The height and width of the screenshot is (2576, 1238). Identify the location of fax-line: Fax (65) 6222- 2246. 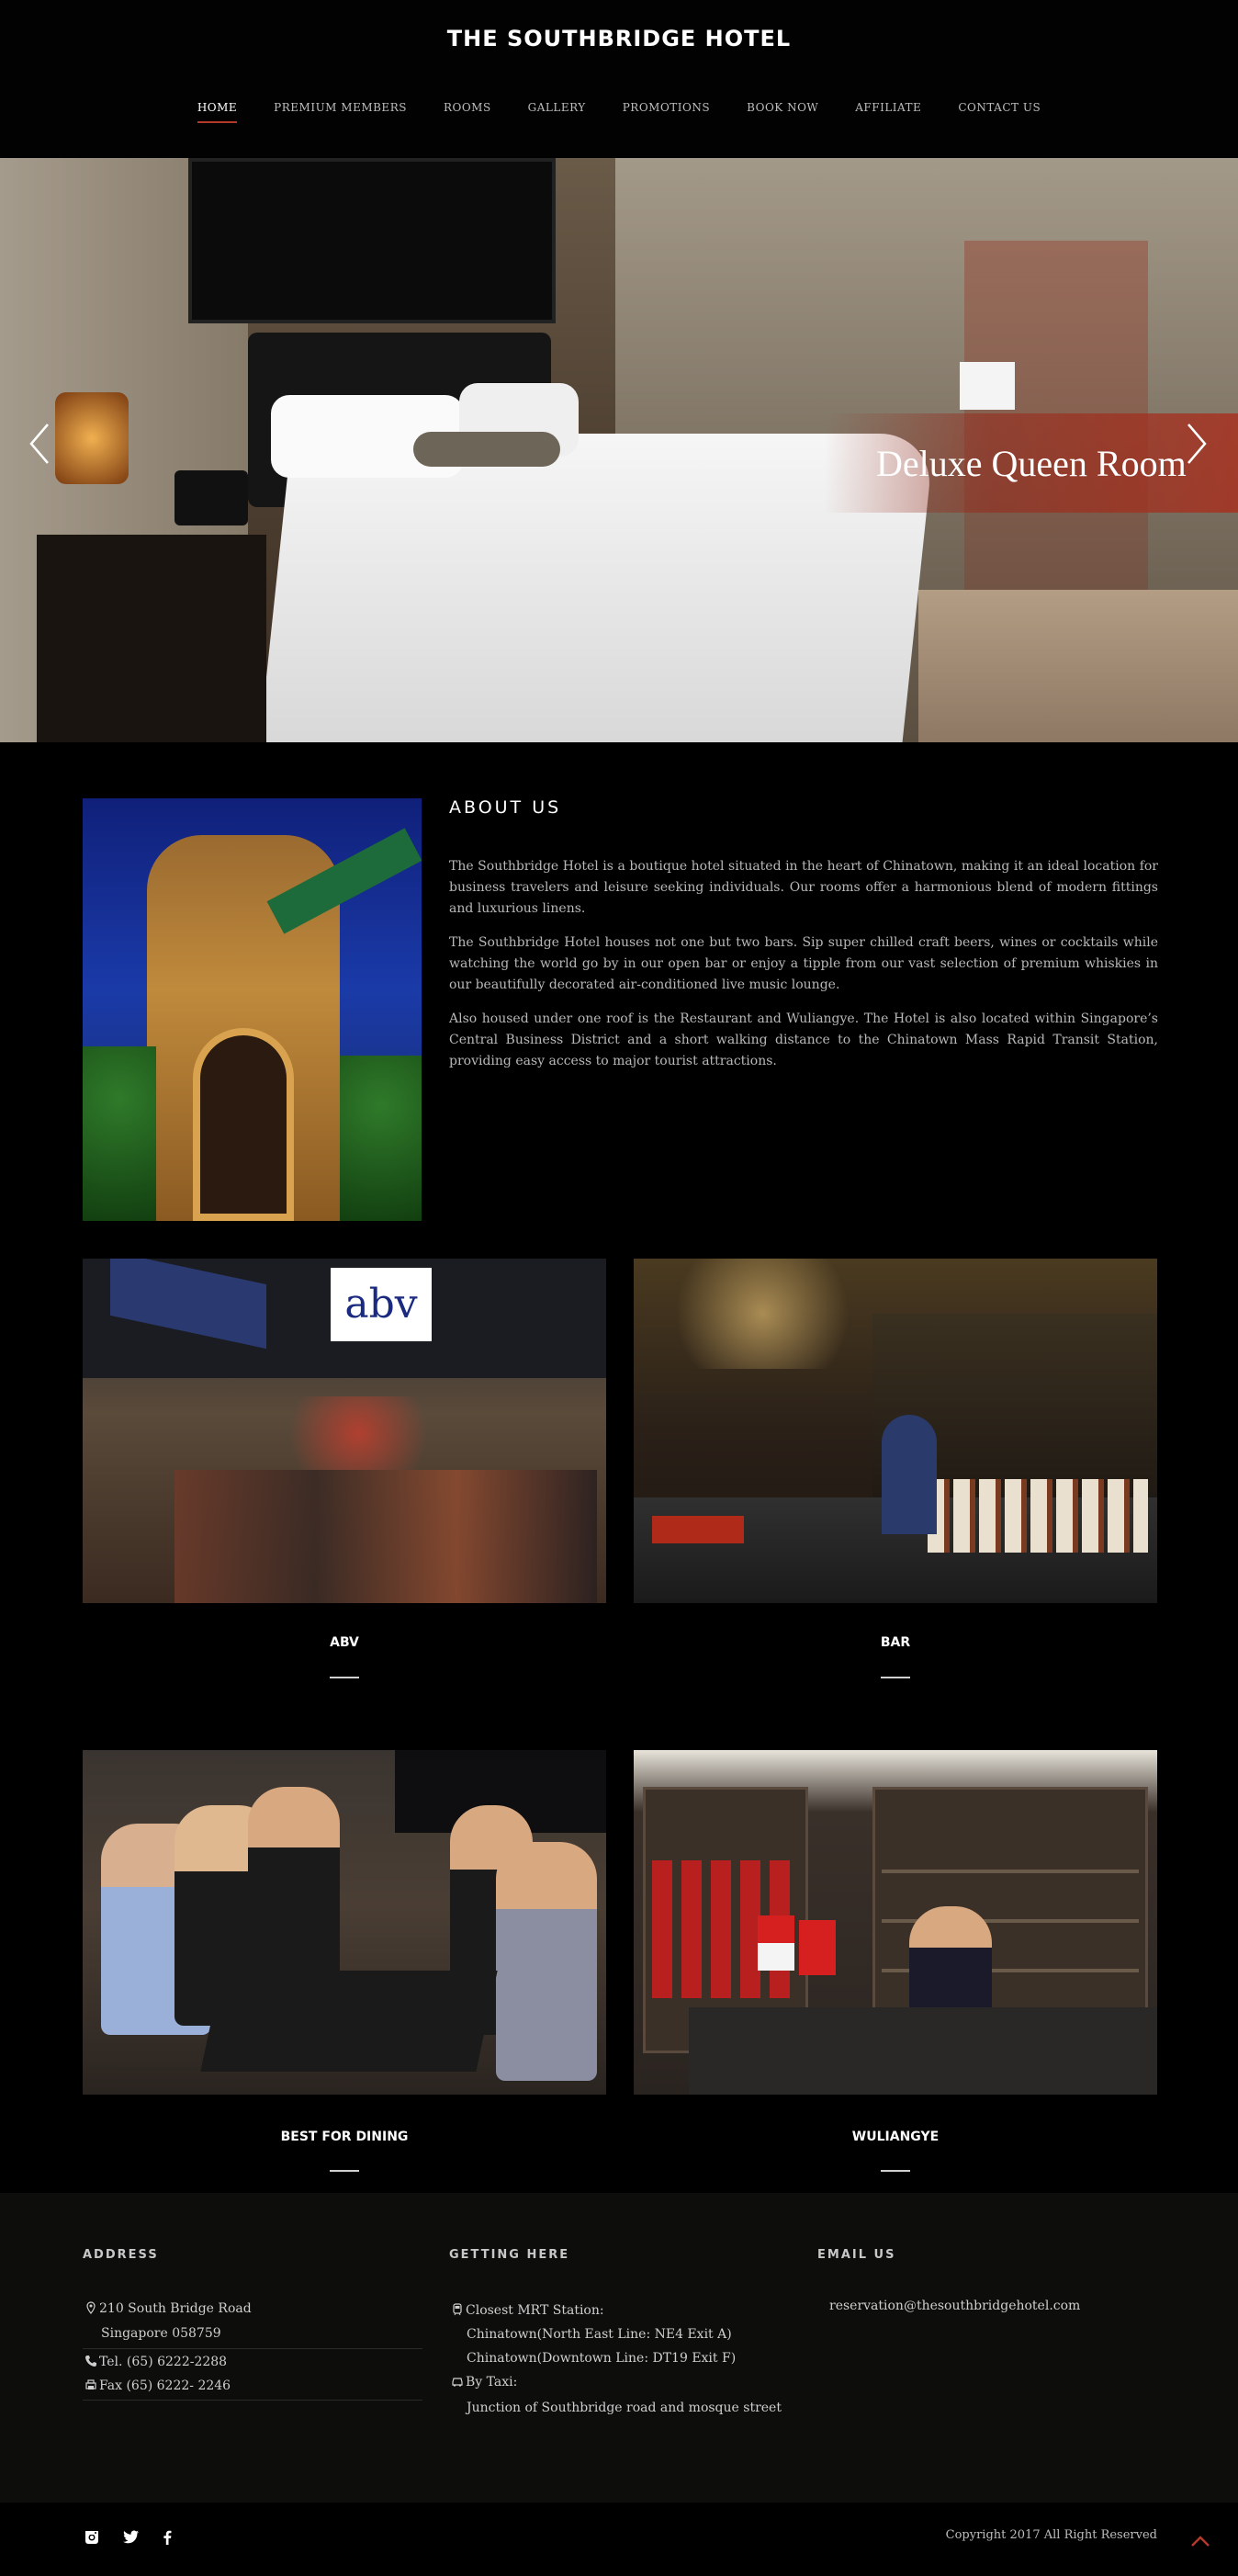
(157, 2386).